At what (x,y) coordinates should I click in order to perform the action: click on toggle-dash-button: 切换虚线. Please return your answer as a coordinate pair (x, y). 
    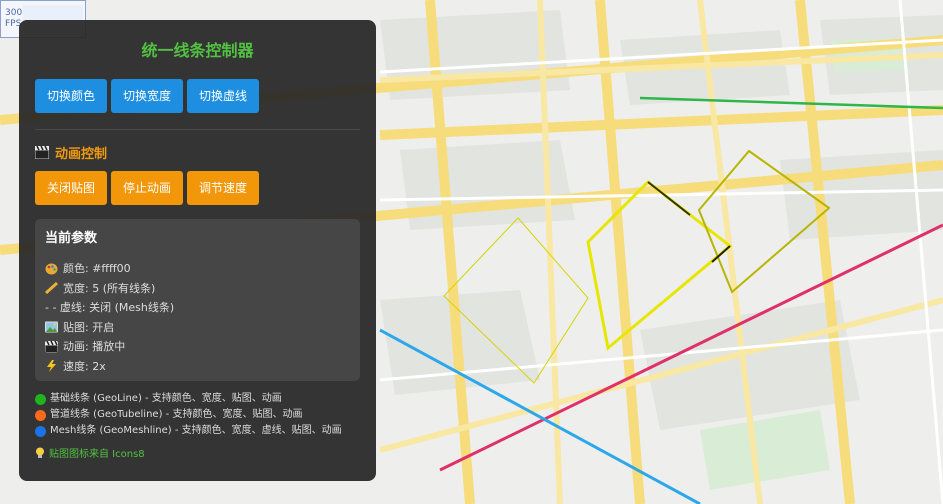
    Looking at the image, I should click on (223, 96).